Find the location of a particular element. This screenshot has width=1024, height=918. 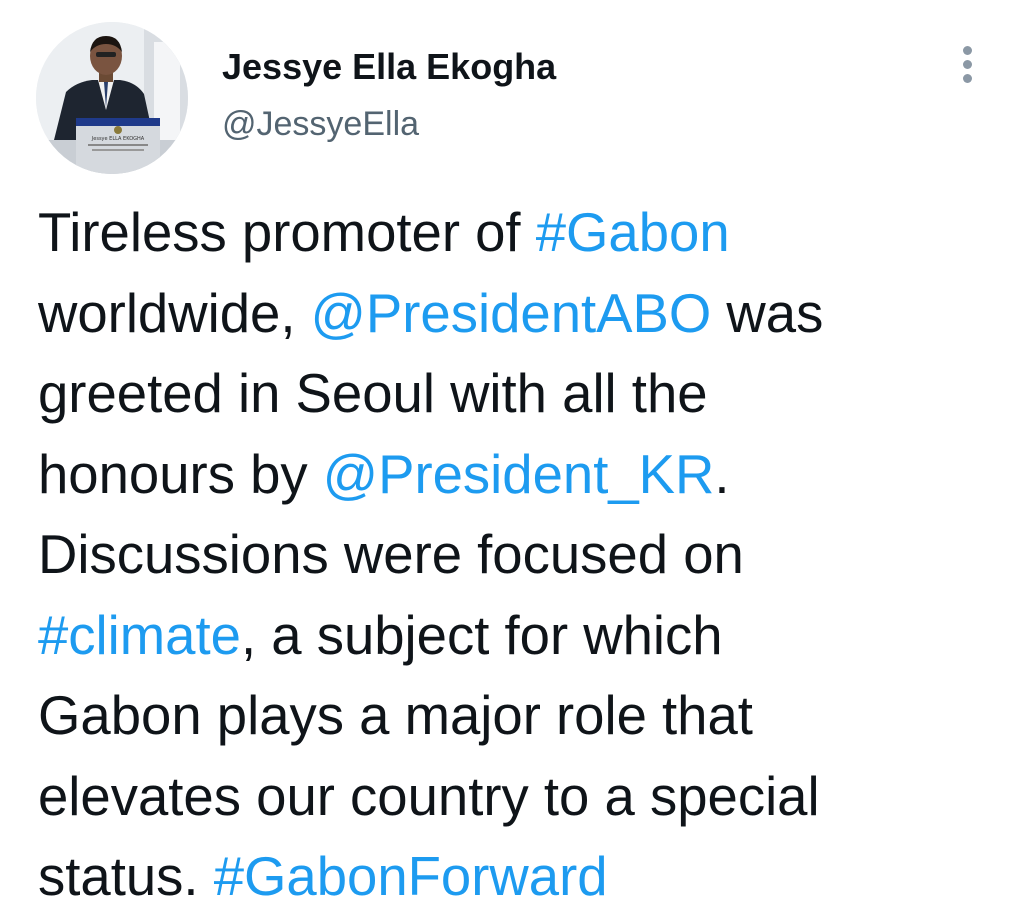

tweet-text-segment: elevates our country to a special is located at coordinates (429, 796).